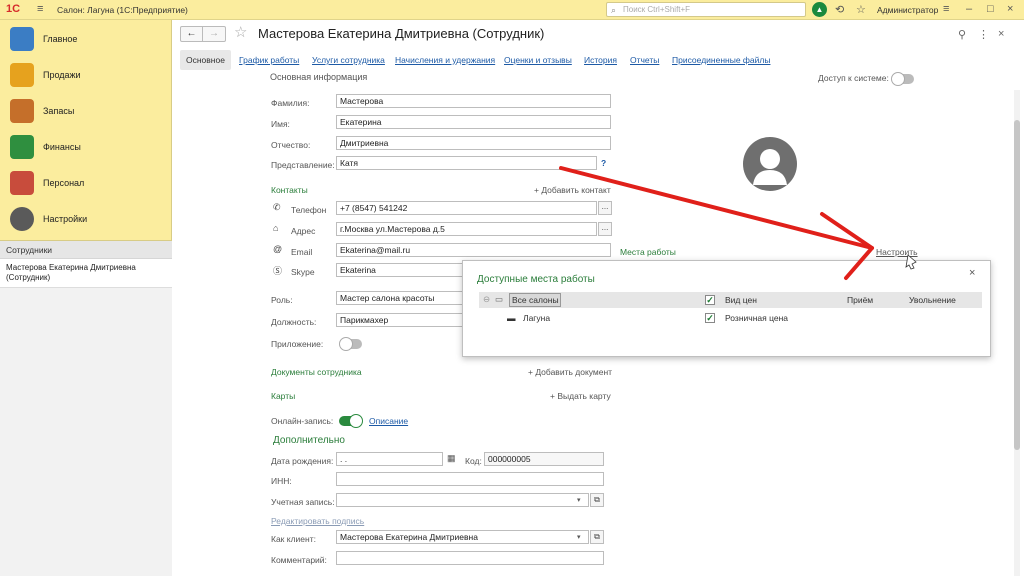  What do you see at coordinates (907, 10) in the screenshot?
I see `user-name: Администратор` at bounding box center [907, 10].